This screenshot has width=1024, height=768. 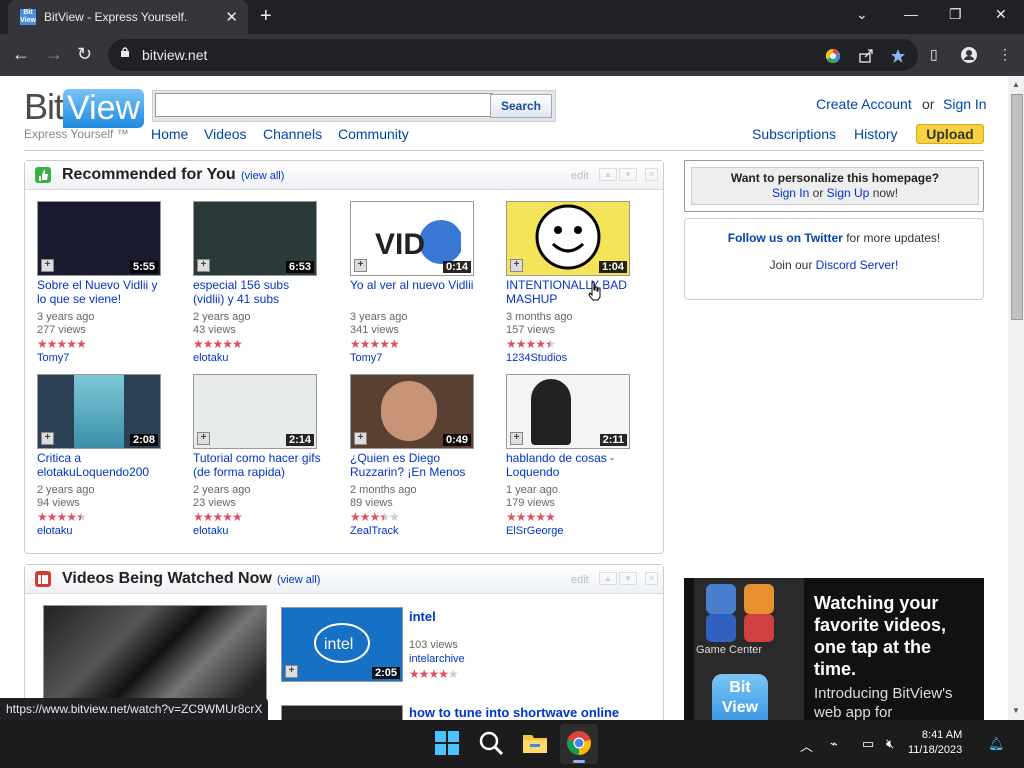 I want to click on video-thumbnail: VID +0:14, so click(x=412, y=238).